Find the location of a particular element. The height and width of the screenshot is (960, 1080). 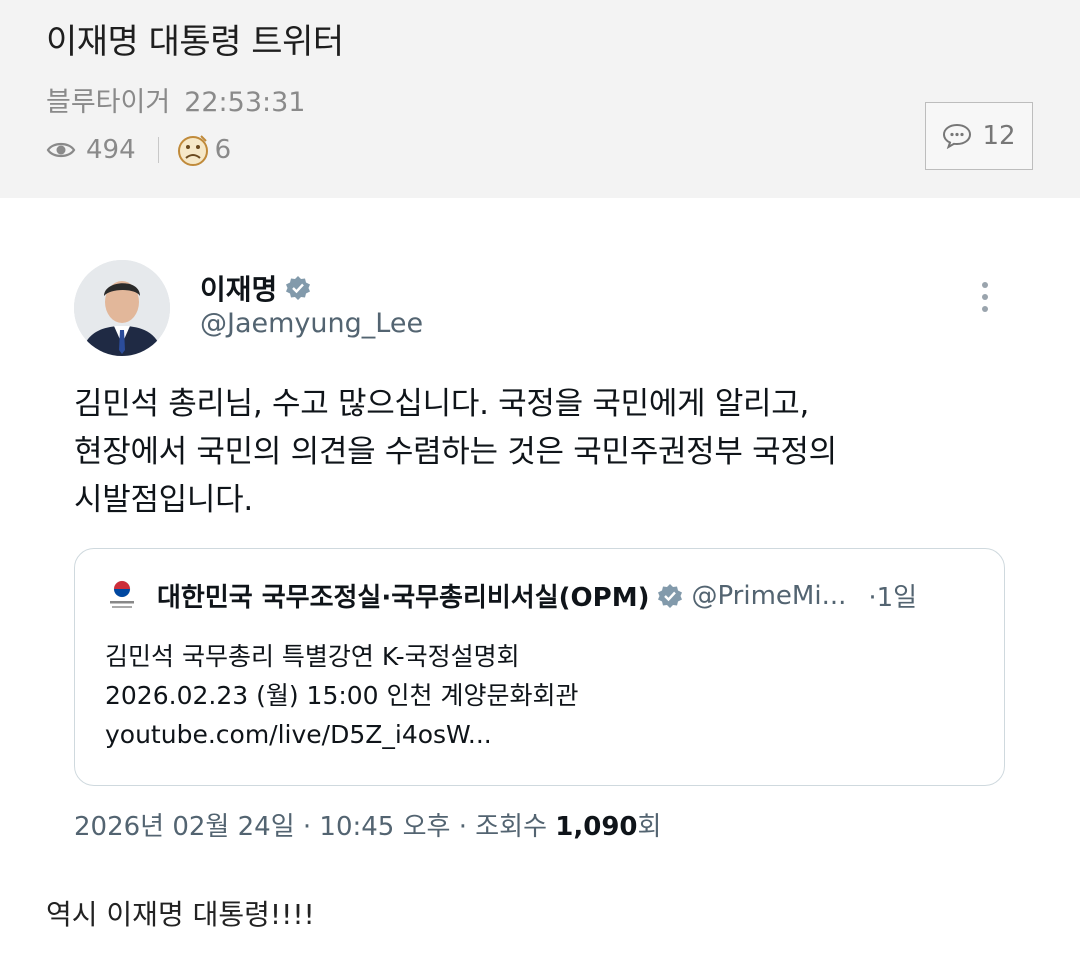

more-options-icon is located at coordinates (985, 300).